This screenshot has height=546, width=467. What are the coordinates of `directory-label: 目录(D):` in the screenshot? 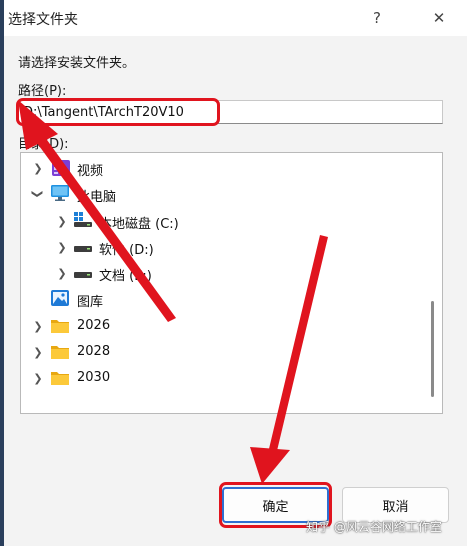 It's located at (43, 144).